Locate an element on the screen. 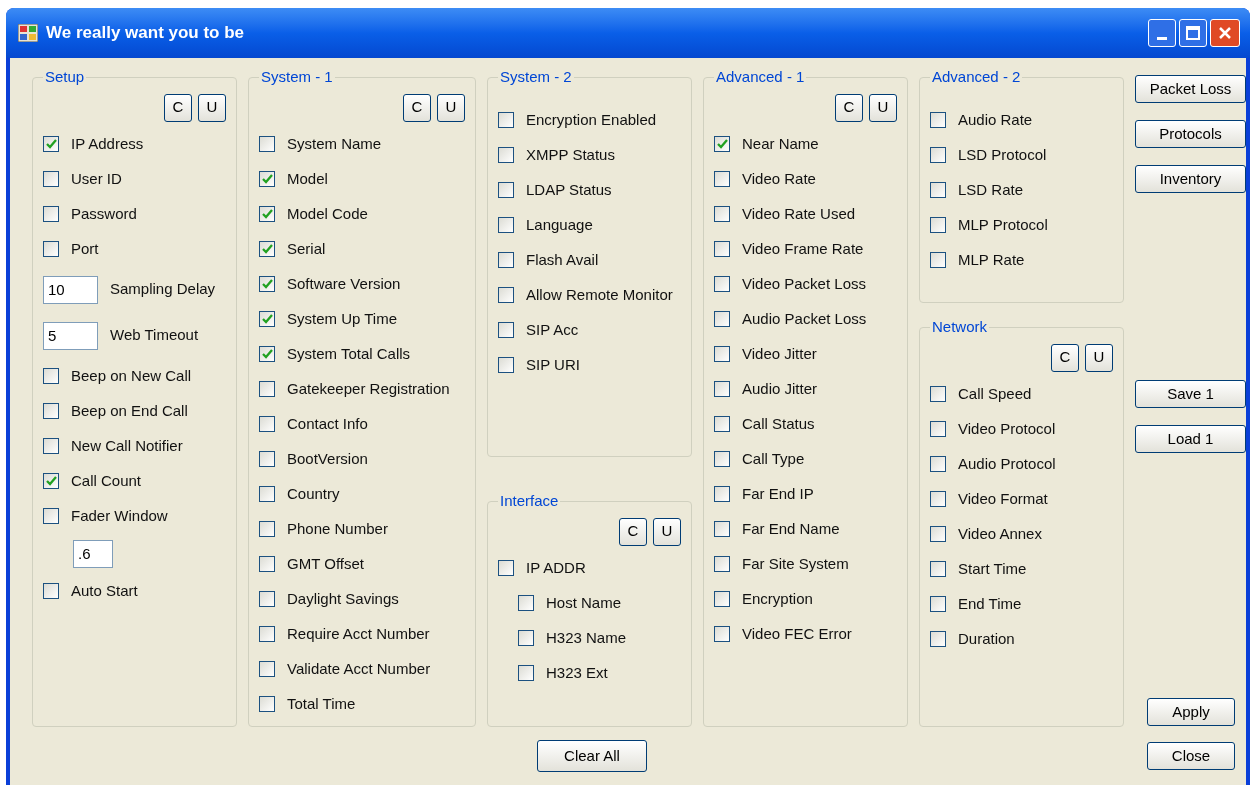 The image size is (1252, 785). field-label: Sampling Delay is located at coordinates (163, 289).